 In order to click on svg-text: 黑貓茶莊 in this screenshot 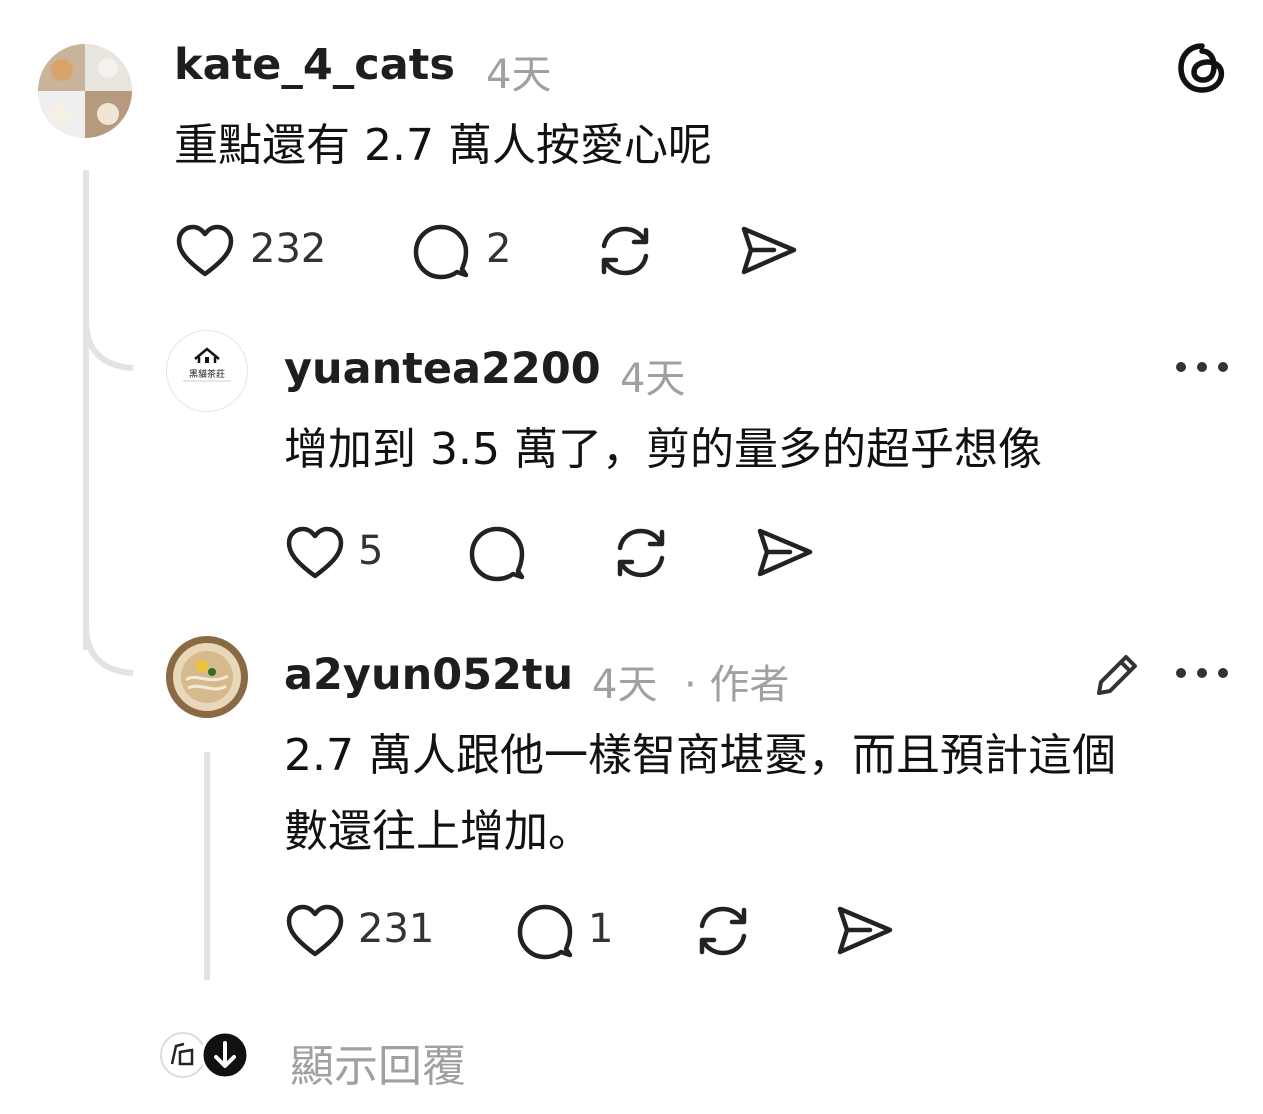, I will do `click(207, 374)`.